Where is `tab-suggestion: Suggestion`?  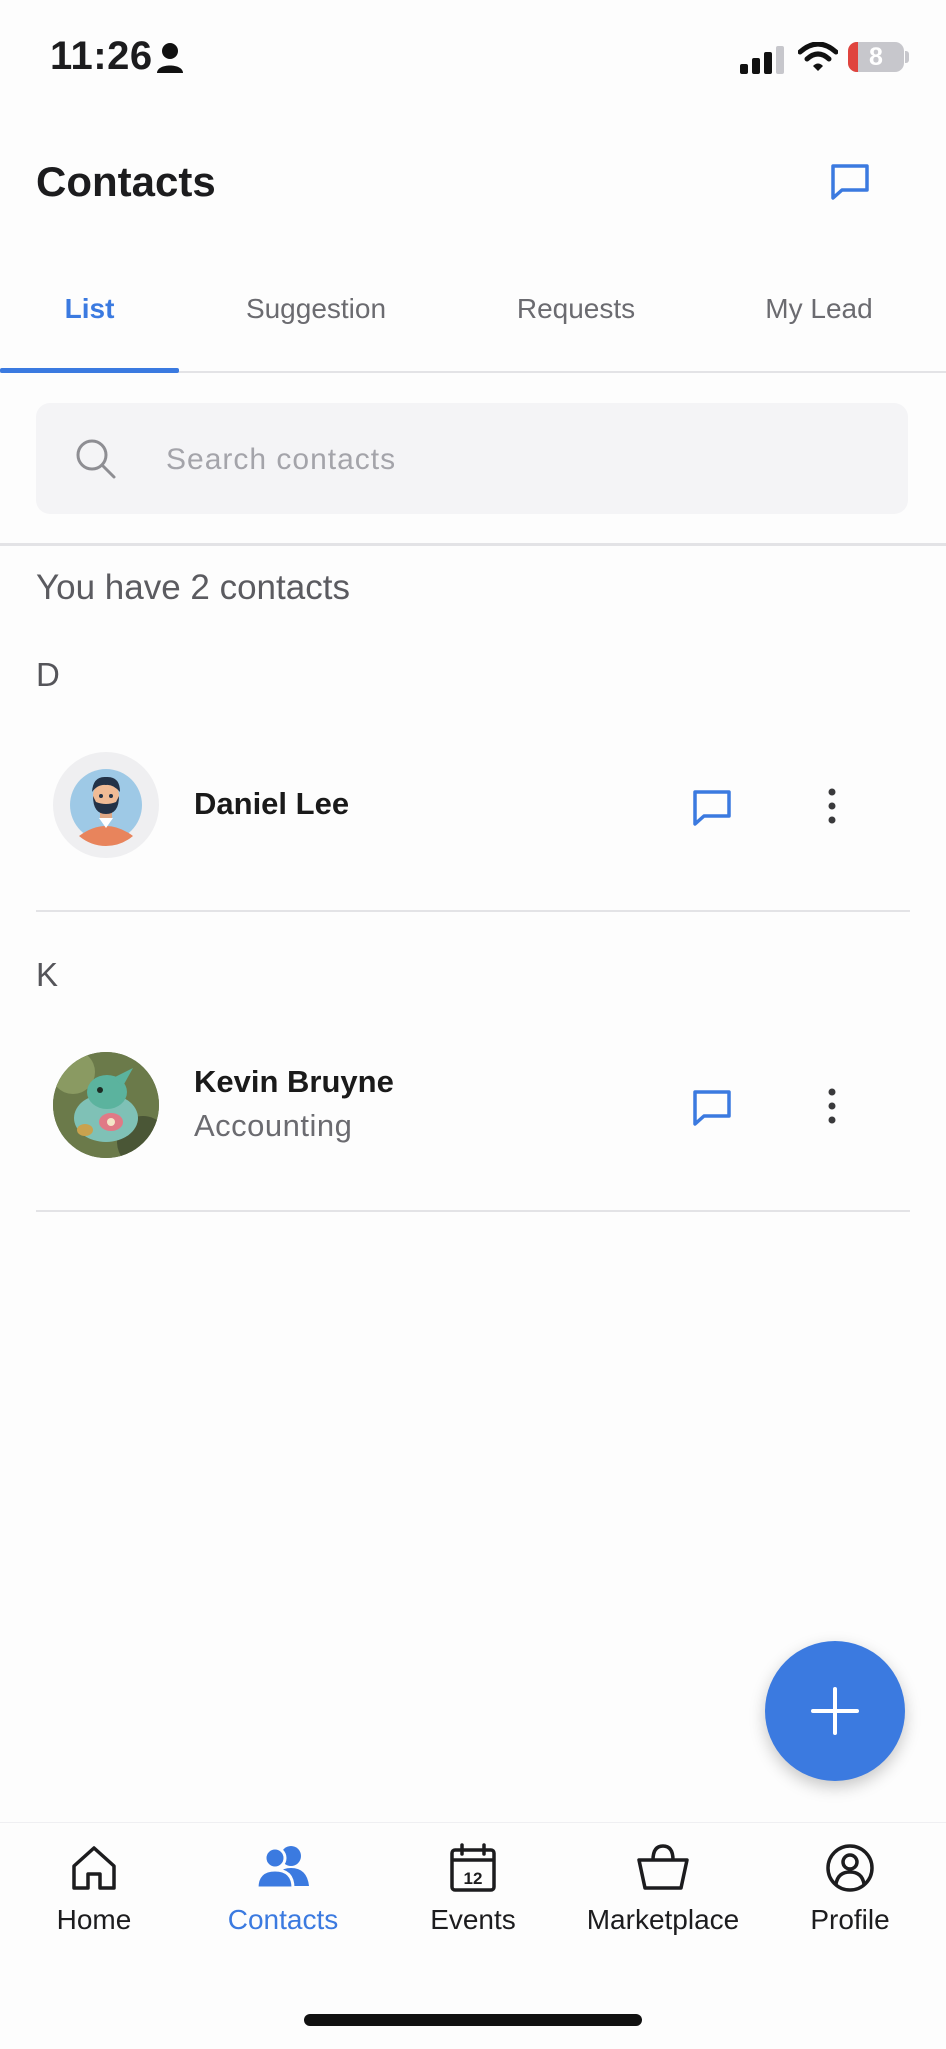 tab-suggestion: Suggestion is located at coordinates (316, 309).